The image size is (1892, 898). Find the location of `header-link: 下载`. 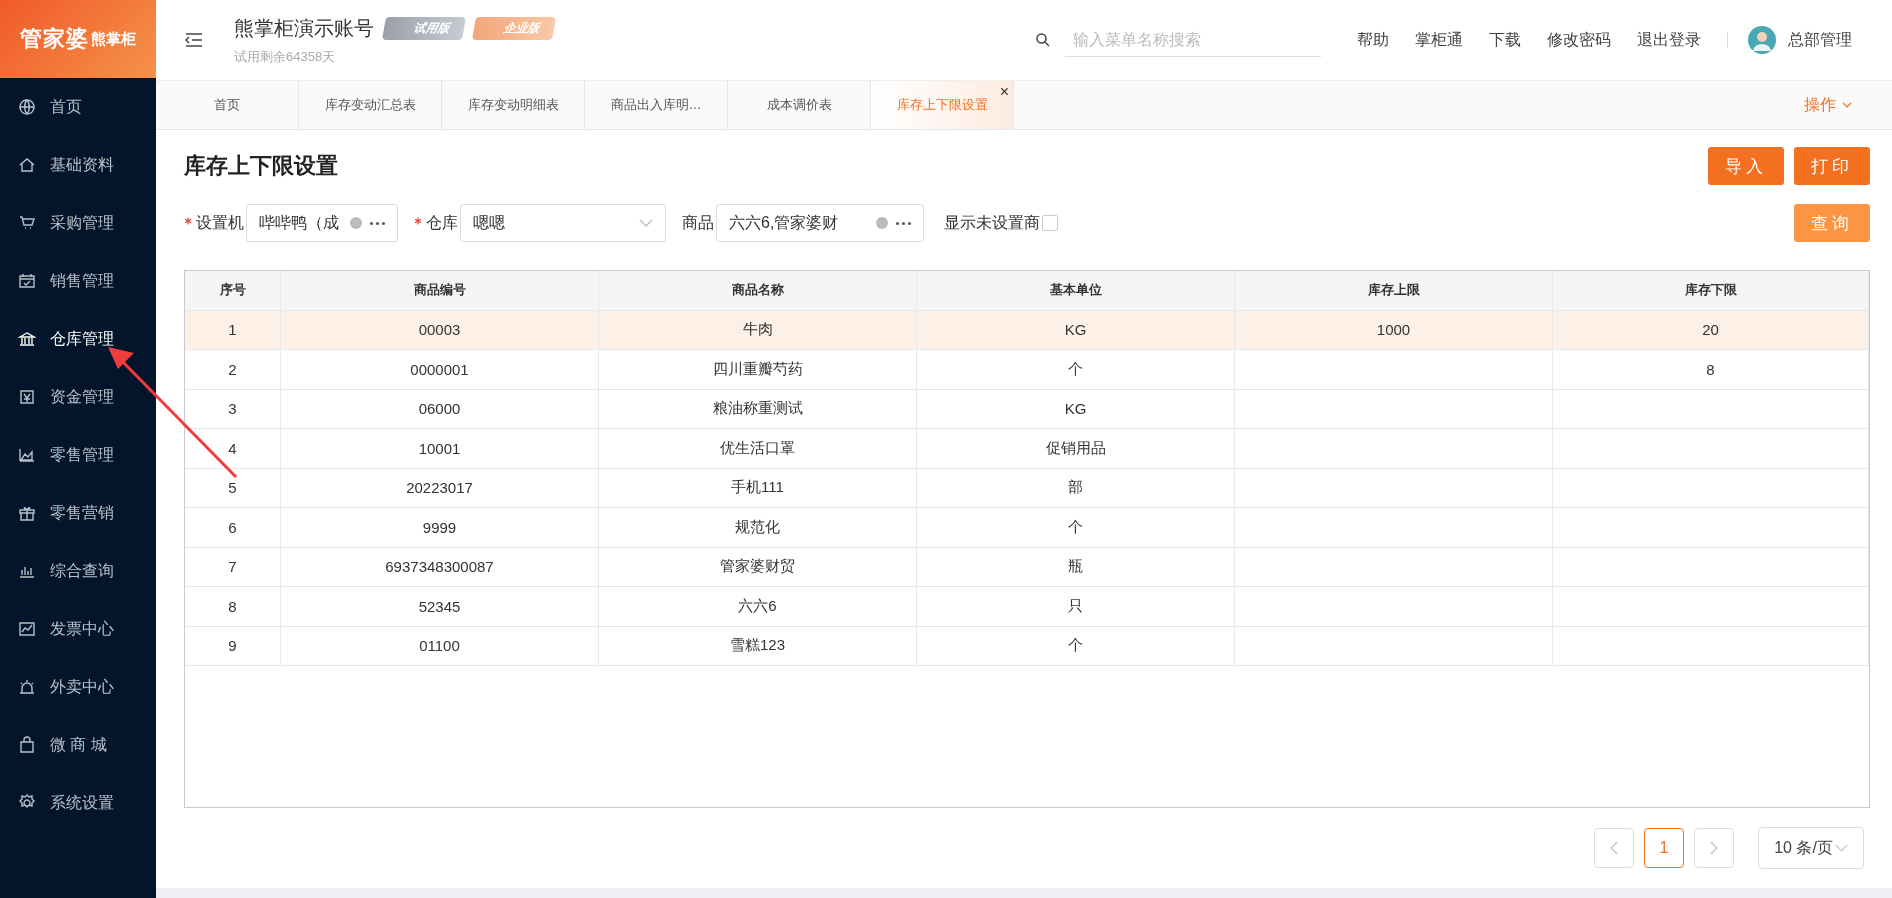

header-link: 下载 is located at coordinates (1505, 40).